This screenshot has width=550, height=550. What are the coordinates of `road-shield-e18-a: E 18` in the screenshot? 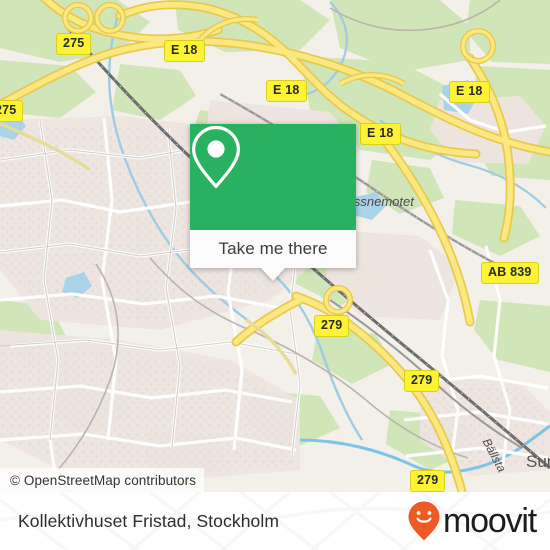 It's located at (184, 51).